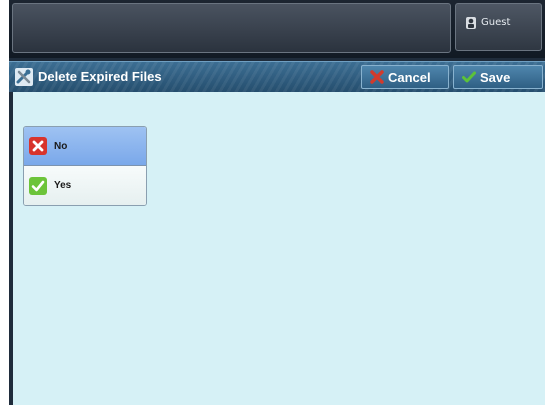  Describe the element at coordinates (496, 22) in the screenshot. I see `user-label: Guest` at that location.